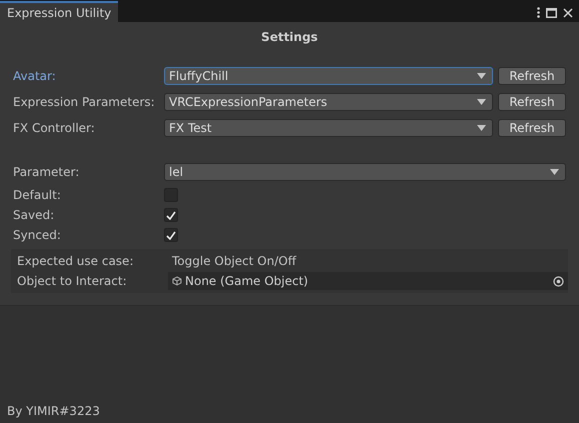 The height and width of the screenshot is (423, 579). Describe the element at coordinates (538, 12) in the screenshot. I see `more-options-icon` at that location.